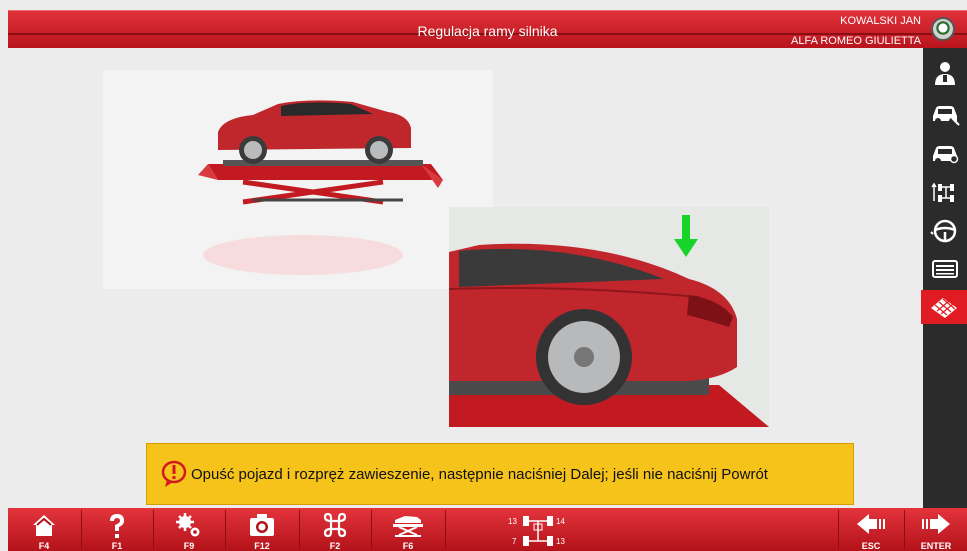 This screenshot has height=551, width=967. Describe the element at coordinates (944, 307) in the screenshot. I see `alignment-grid-icon` at that location.